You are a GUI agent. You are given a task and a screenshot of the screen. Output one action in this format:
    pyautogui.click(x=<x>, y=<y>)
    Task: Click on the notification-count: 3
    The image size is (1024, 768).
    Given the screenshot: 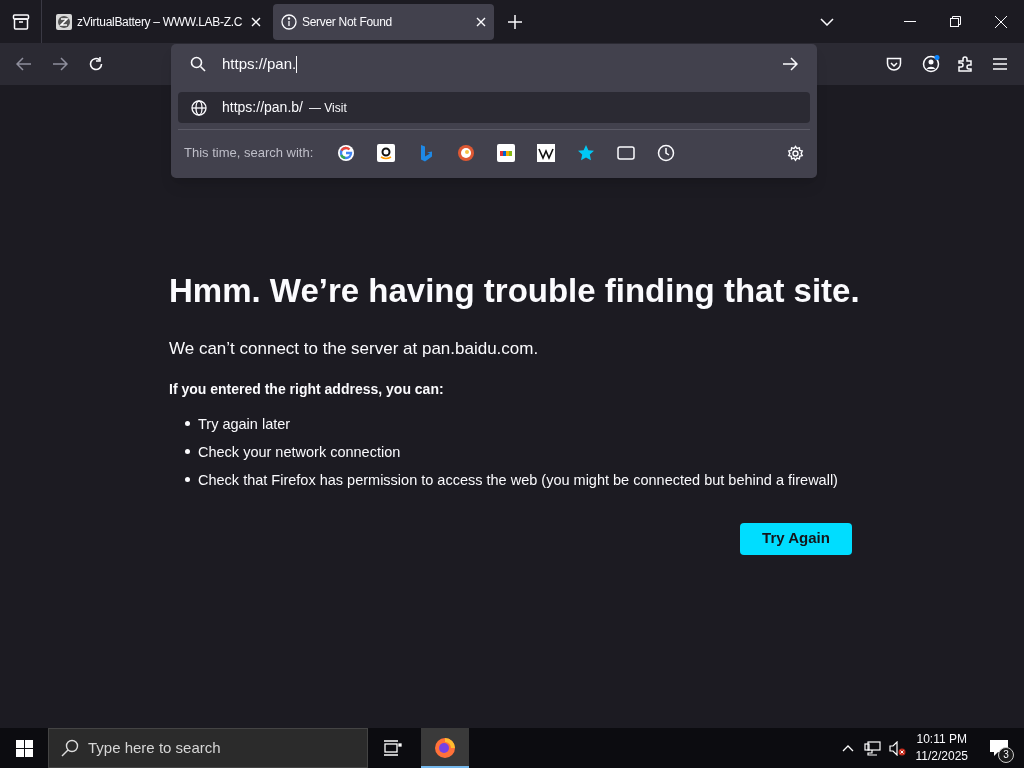 What is the action you would take?
    pyautogui.click(x=1006, y=755)
    